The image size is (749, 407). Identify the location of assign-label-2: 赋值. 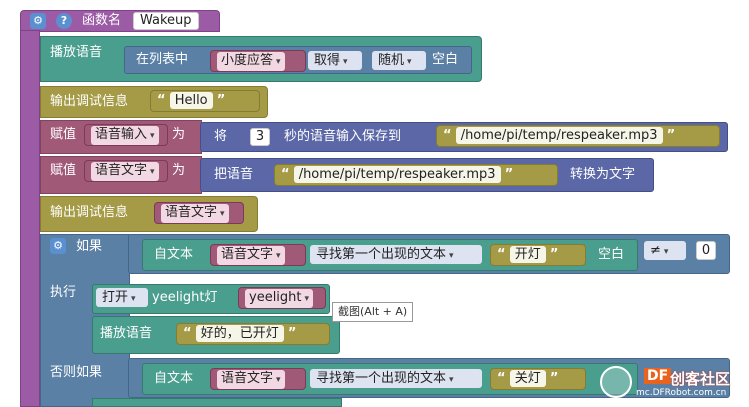
(63, 170).